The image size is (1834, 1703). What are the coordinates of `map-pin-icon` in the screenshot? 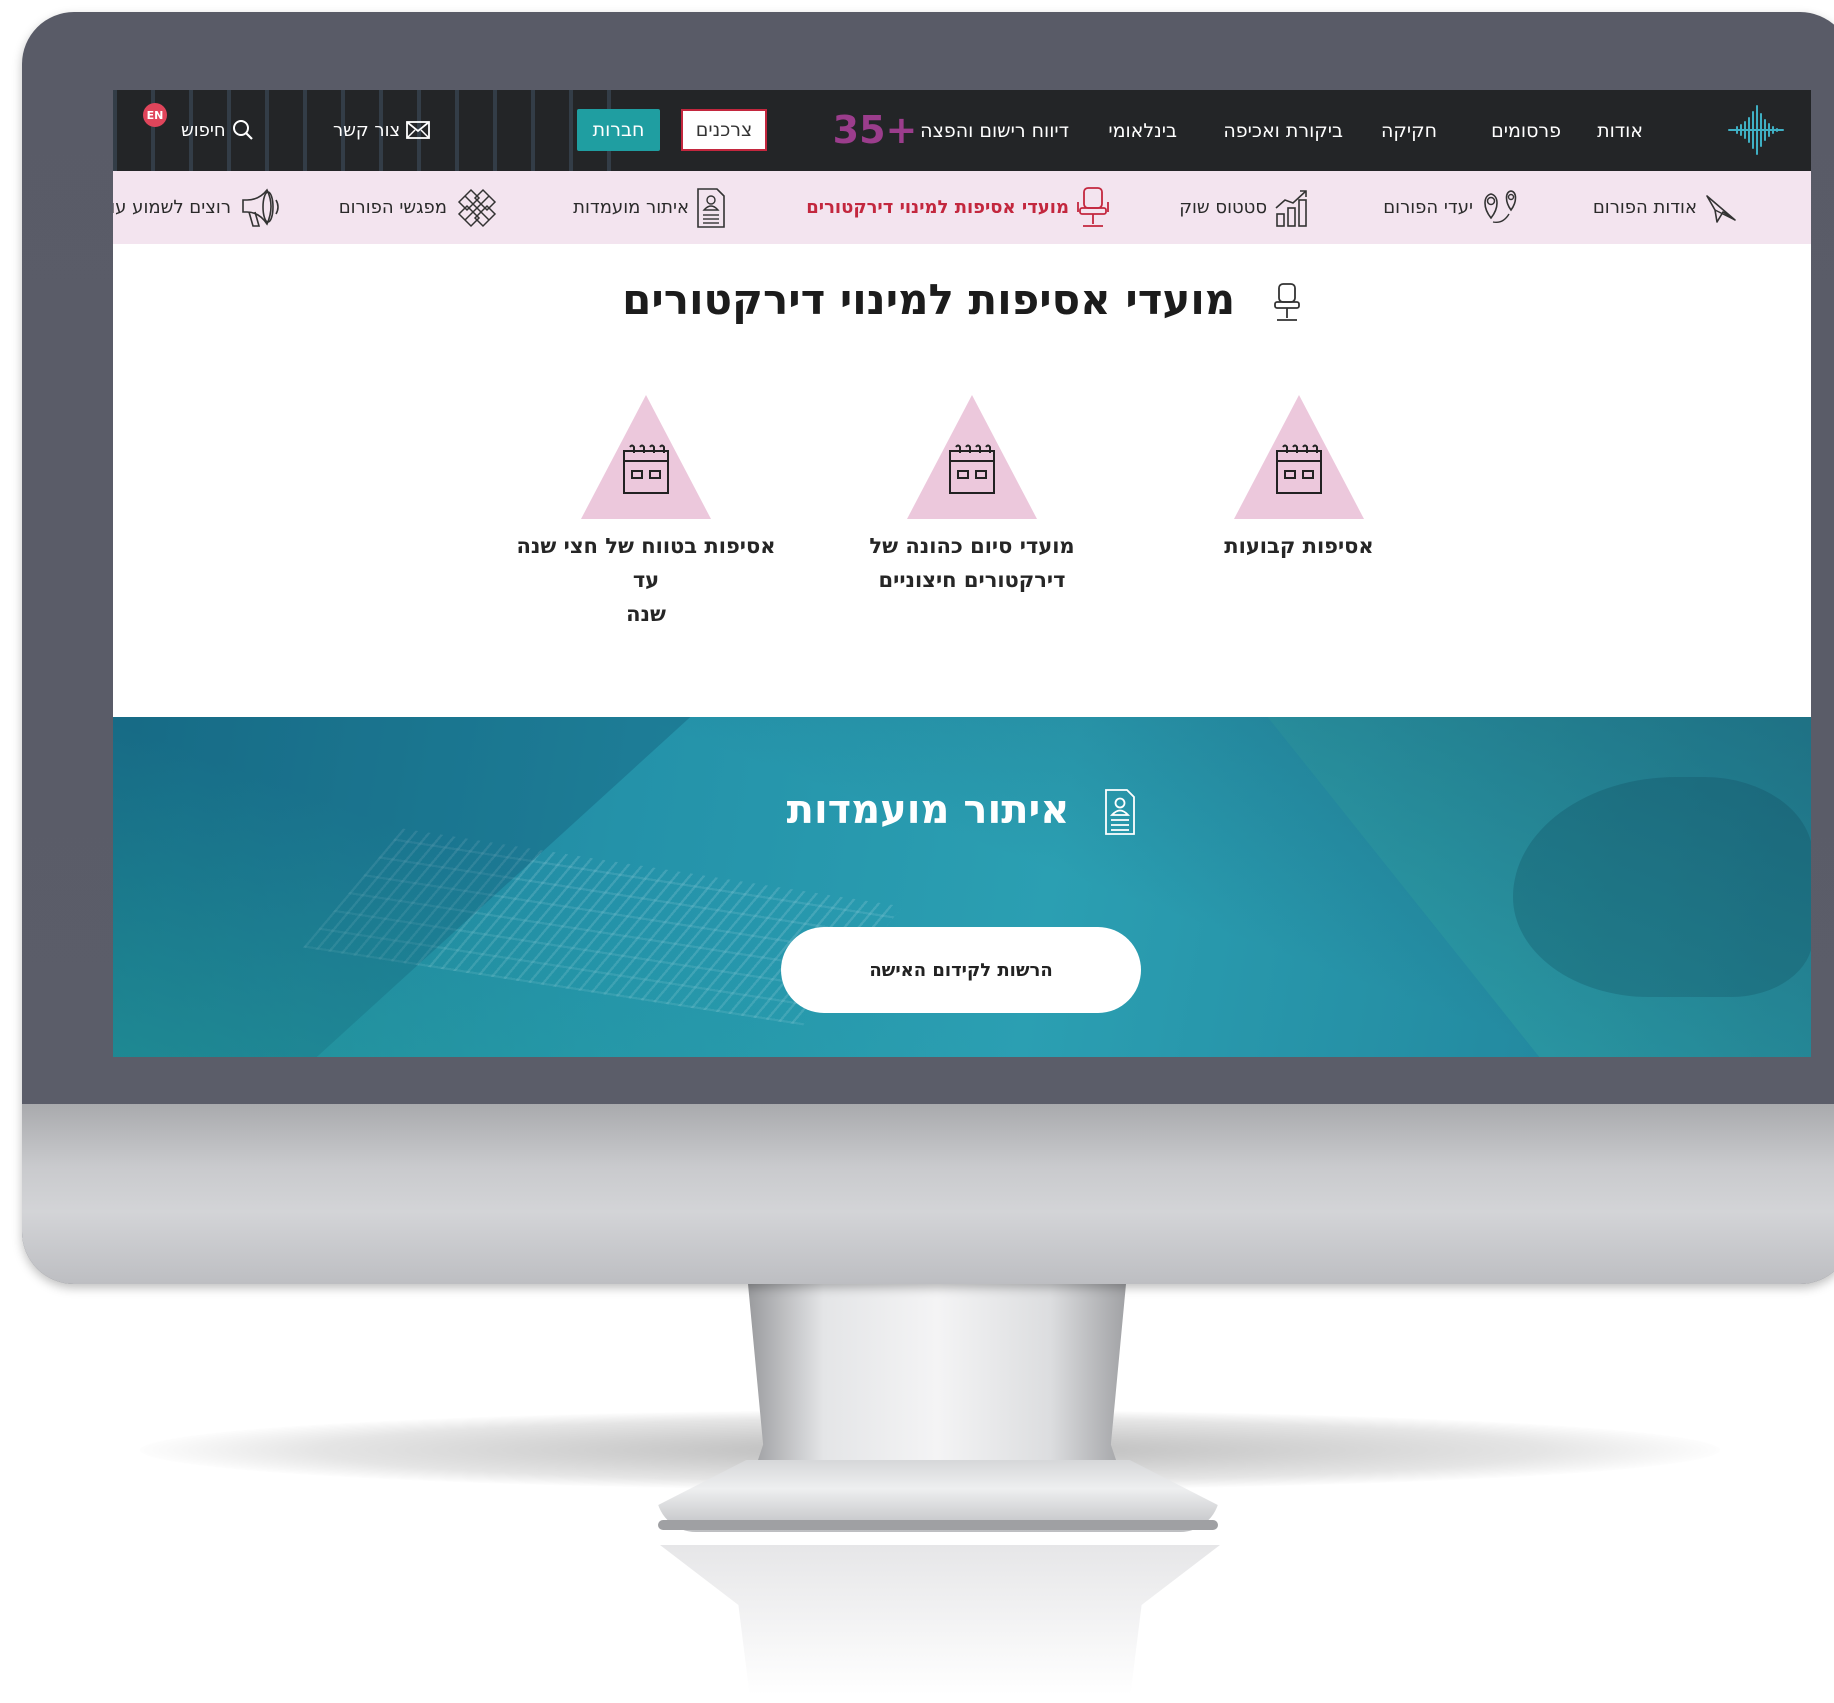 It's located at (1500, 206).